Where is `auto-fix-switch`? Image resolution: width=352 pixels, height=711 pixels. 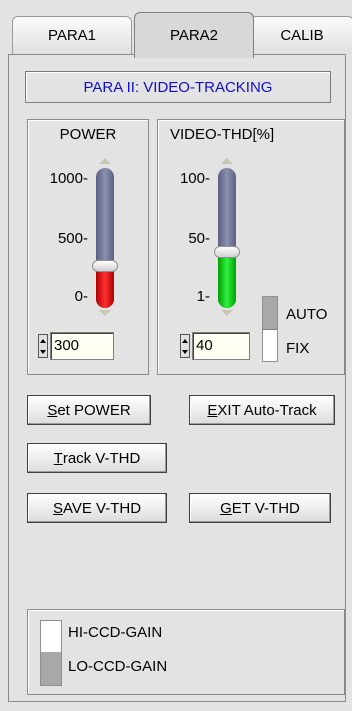
auto-fix-switch is located at coordinates (270, 329).